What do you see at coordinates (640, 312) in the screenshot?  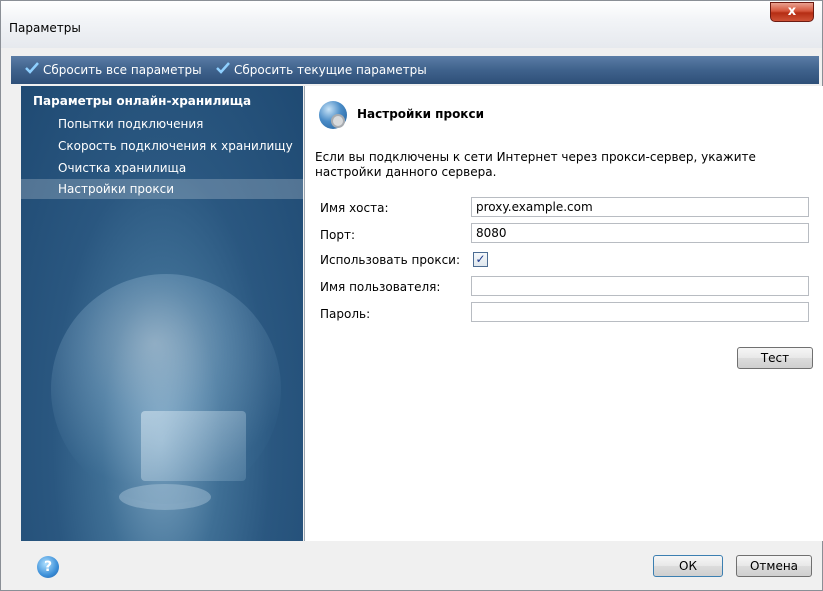 I see `password-input` at bounding box center [640, 312].